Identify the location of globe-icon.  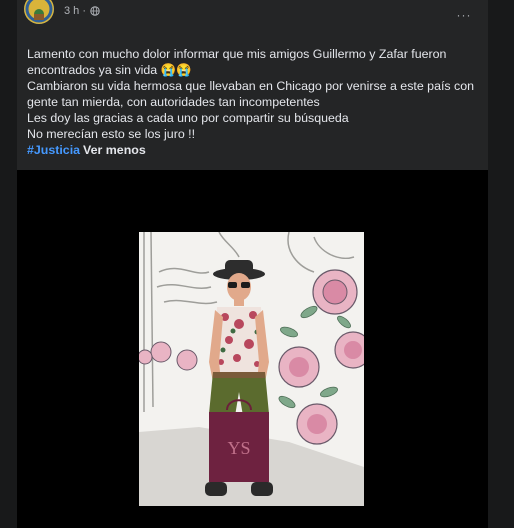
(95, 11).